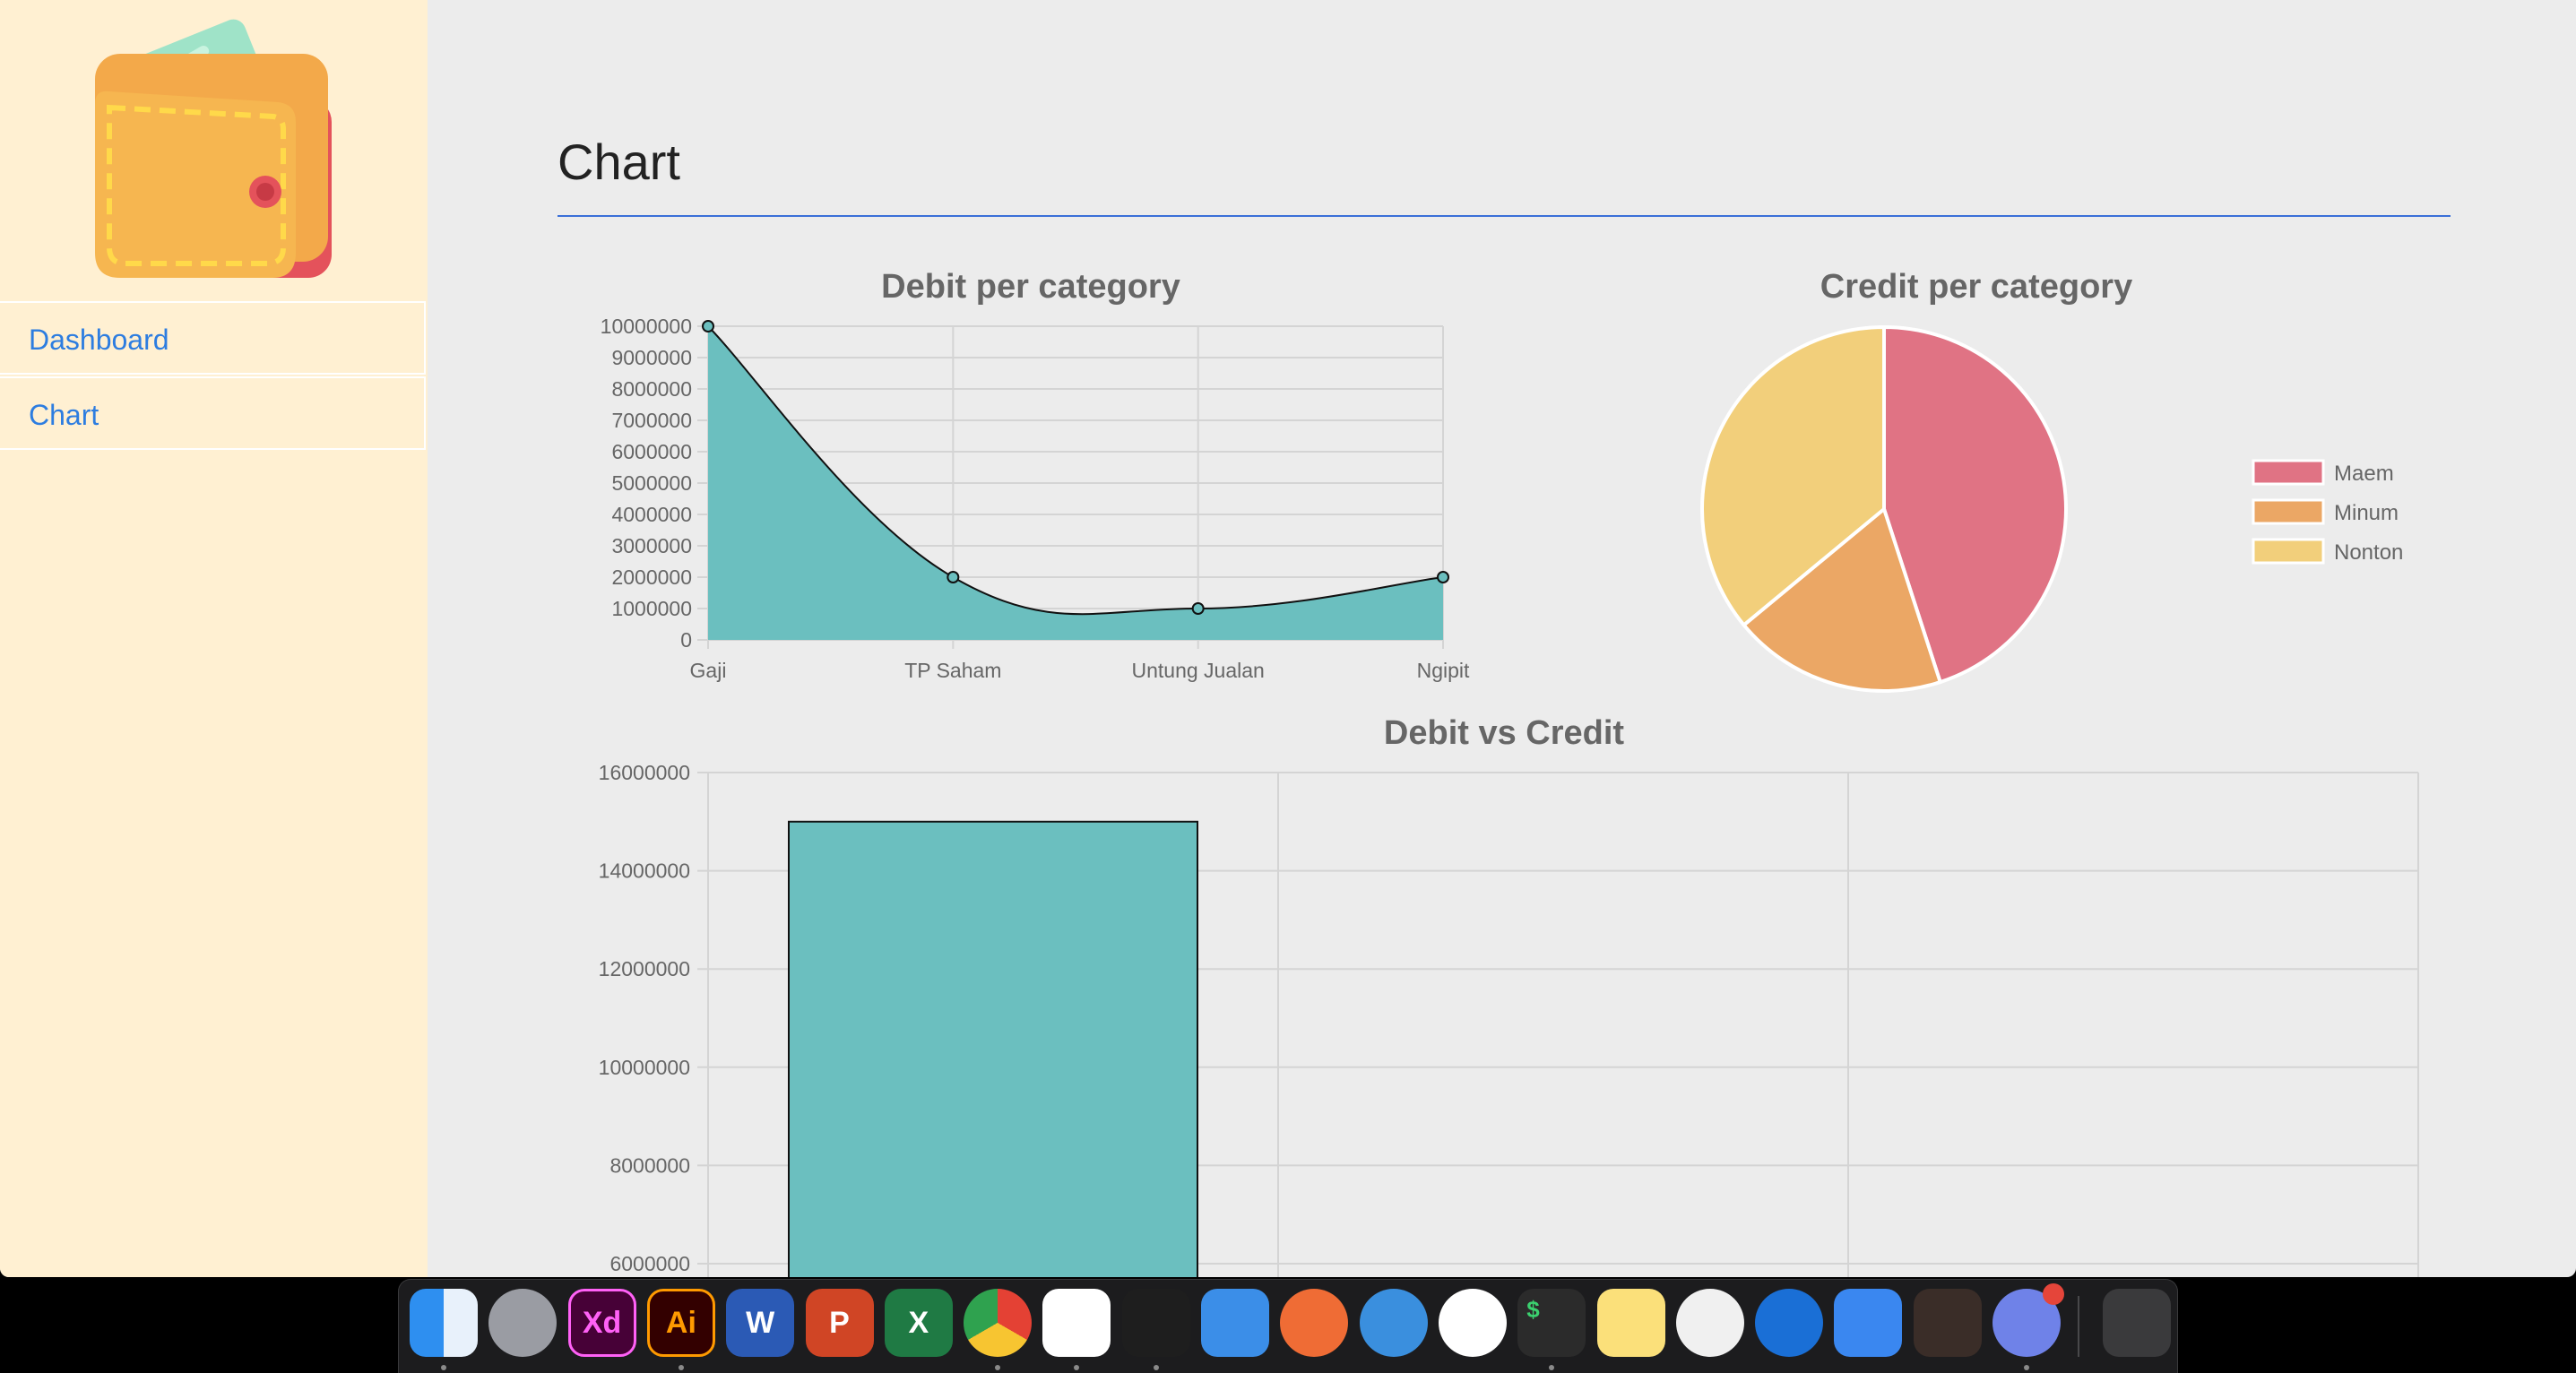  What do you see at coordinates (1393, 1323) in the screenshot?
I see `tableplus-icon` at bounding box center [1393, 1323].